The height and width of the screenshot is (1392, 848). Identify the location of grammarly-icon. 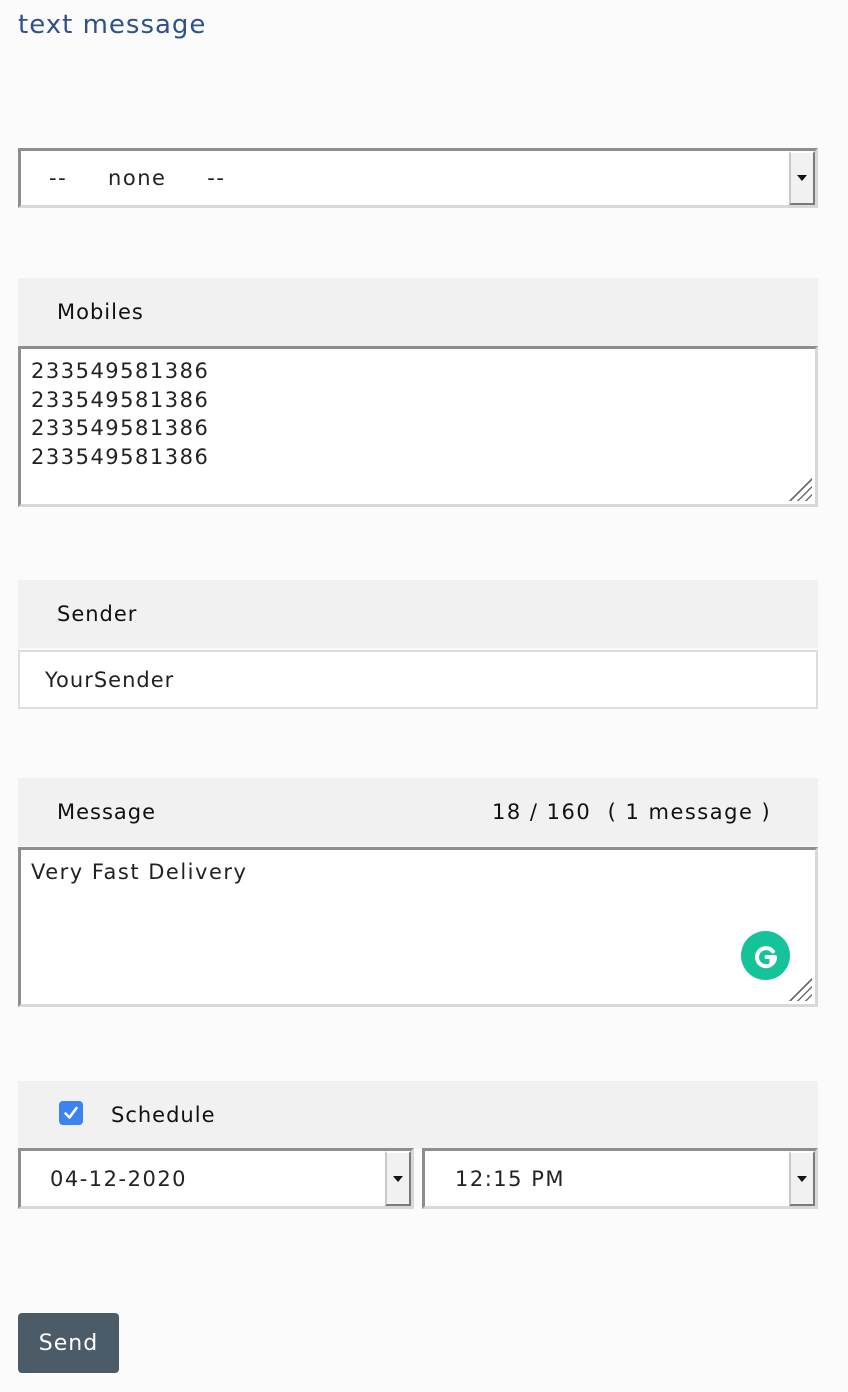
(765, 955).